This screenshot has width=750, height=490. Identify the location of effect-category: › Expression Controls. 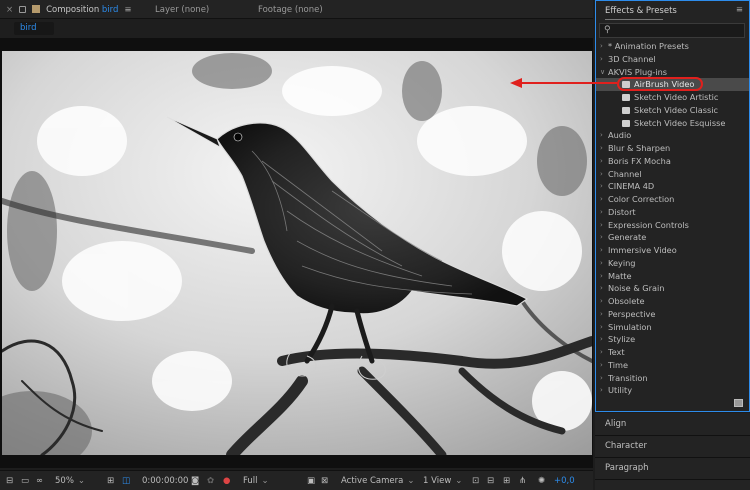
(672, 225).